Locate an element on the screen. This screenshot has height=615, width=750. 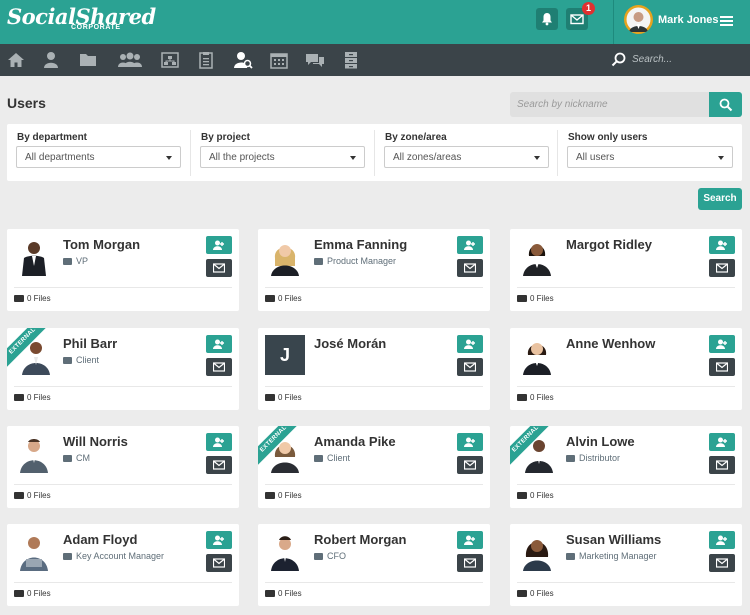
user-card: EXTERNAL Phil Barr Client 0 Files is located at coordinates (123, 369).